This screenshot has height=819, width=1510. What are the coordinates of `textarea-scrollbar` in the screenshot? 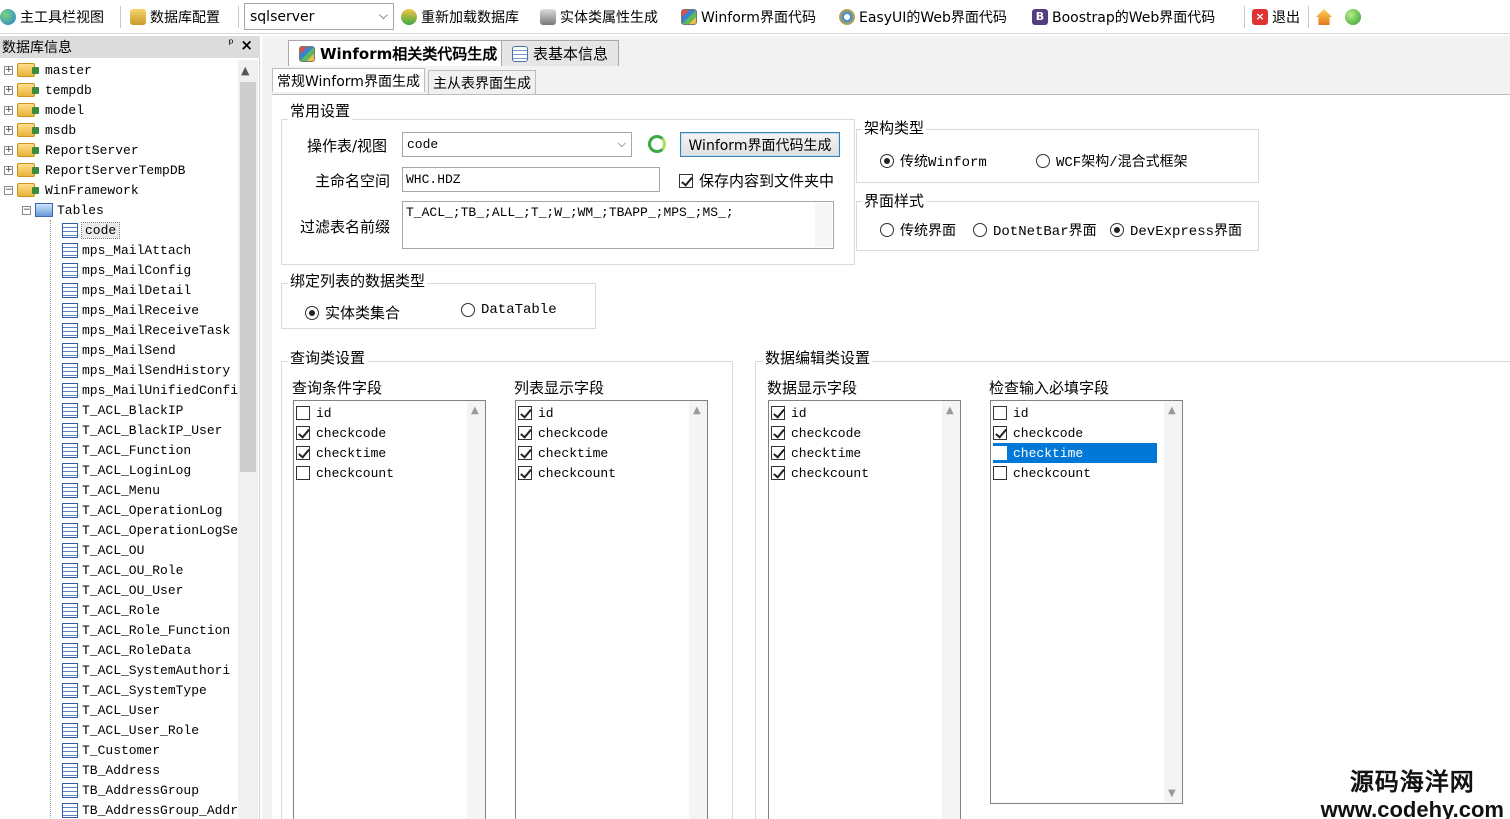 It's located at (823, 225).